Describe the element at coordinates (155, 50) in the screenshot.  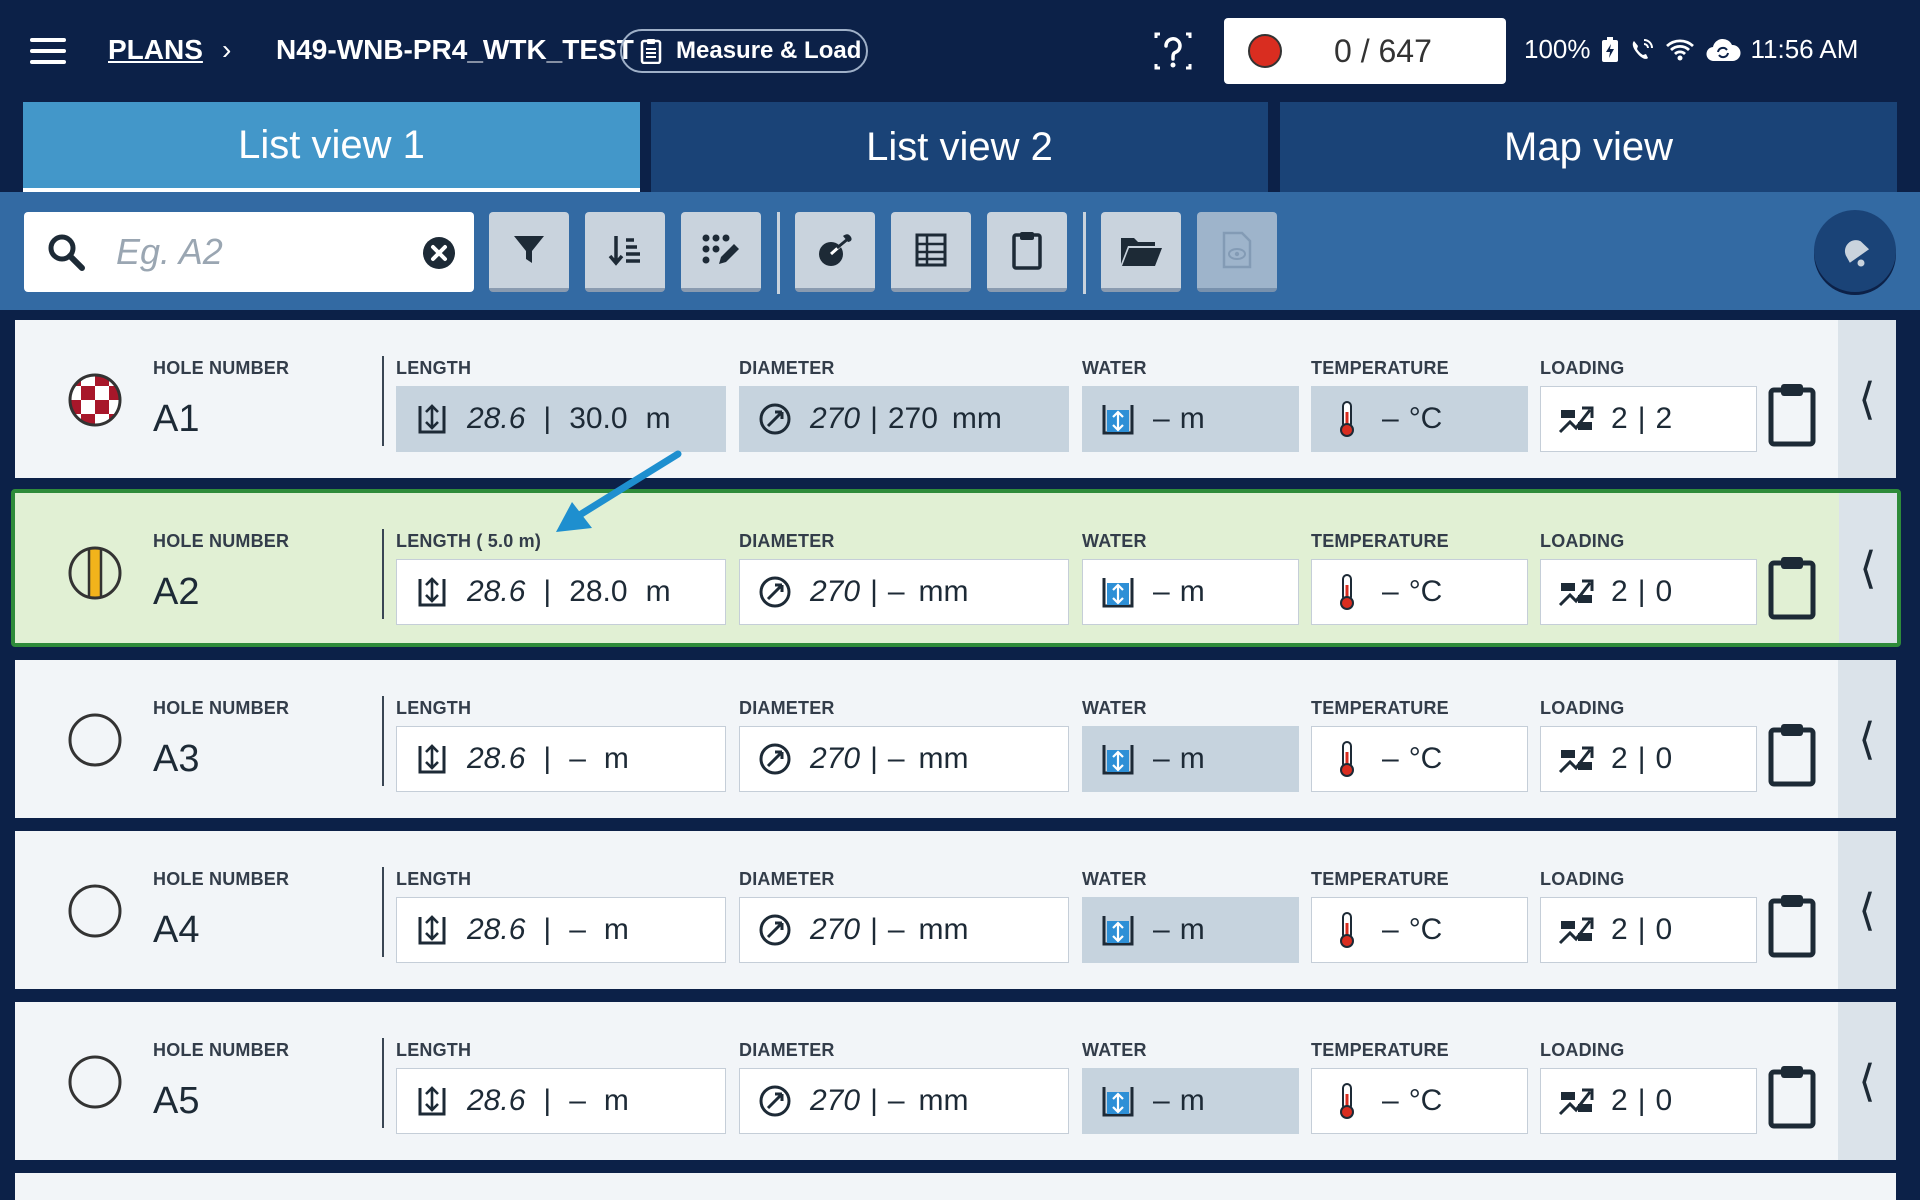
I see `breadcrumb-plans-link: PLANS` at that location.